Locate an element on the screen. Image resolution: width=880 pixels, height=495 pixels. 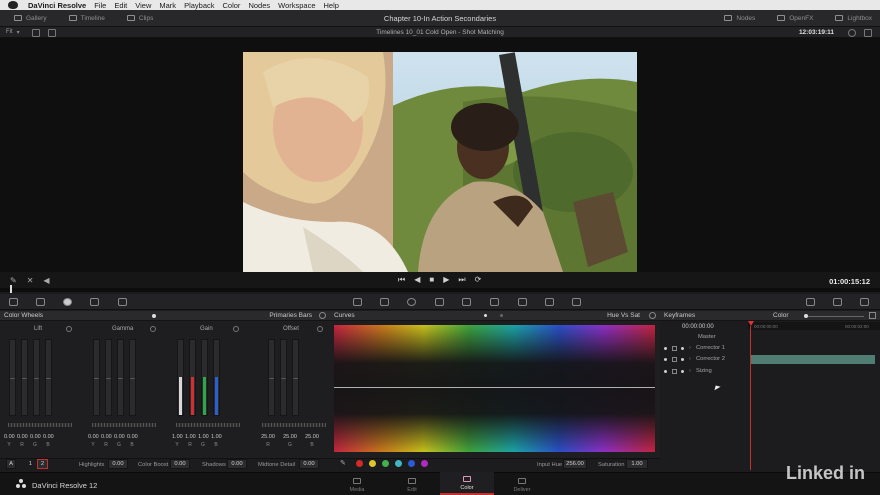
loop-icon: ⟳ is located at coordinates (478, 280).